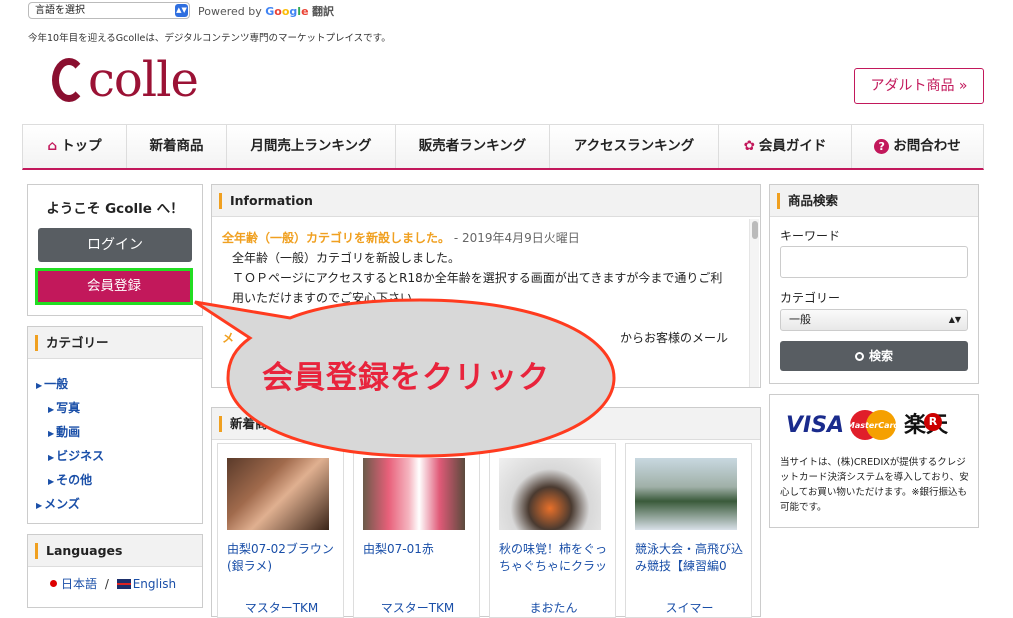 This screenshot has width=1013, height=618. Describe the element at coordinates (553, 607) in the screenshot. I see `product-seller: まおたん` at that location.